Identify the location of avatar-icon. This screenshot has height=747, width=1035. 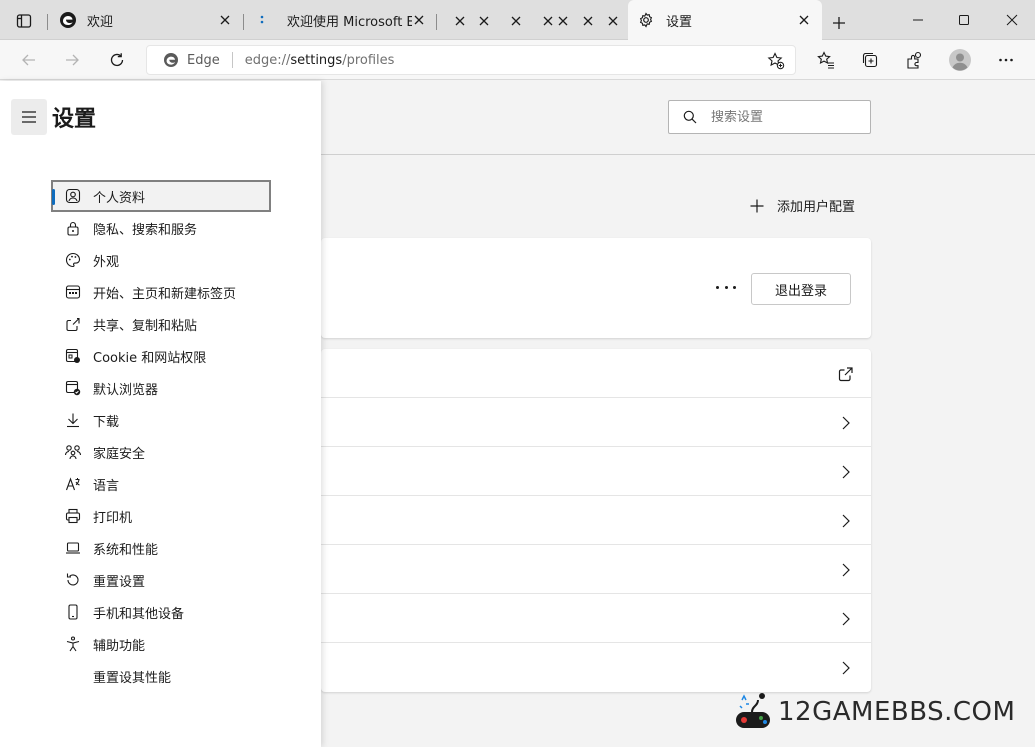
(960, 60).